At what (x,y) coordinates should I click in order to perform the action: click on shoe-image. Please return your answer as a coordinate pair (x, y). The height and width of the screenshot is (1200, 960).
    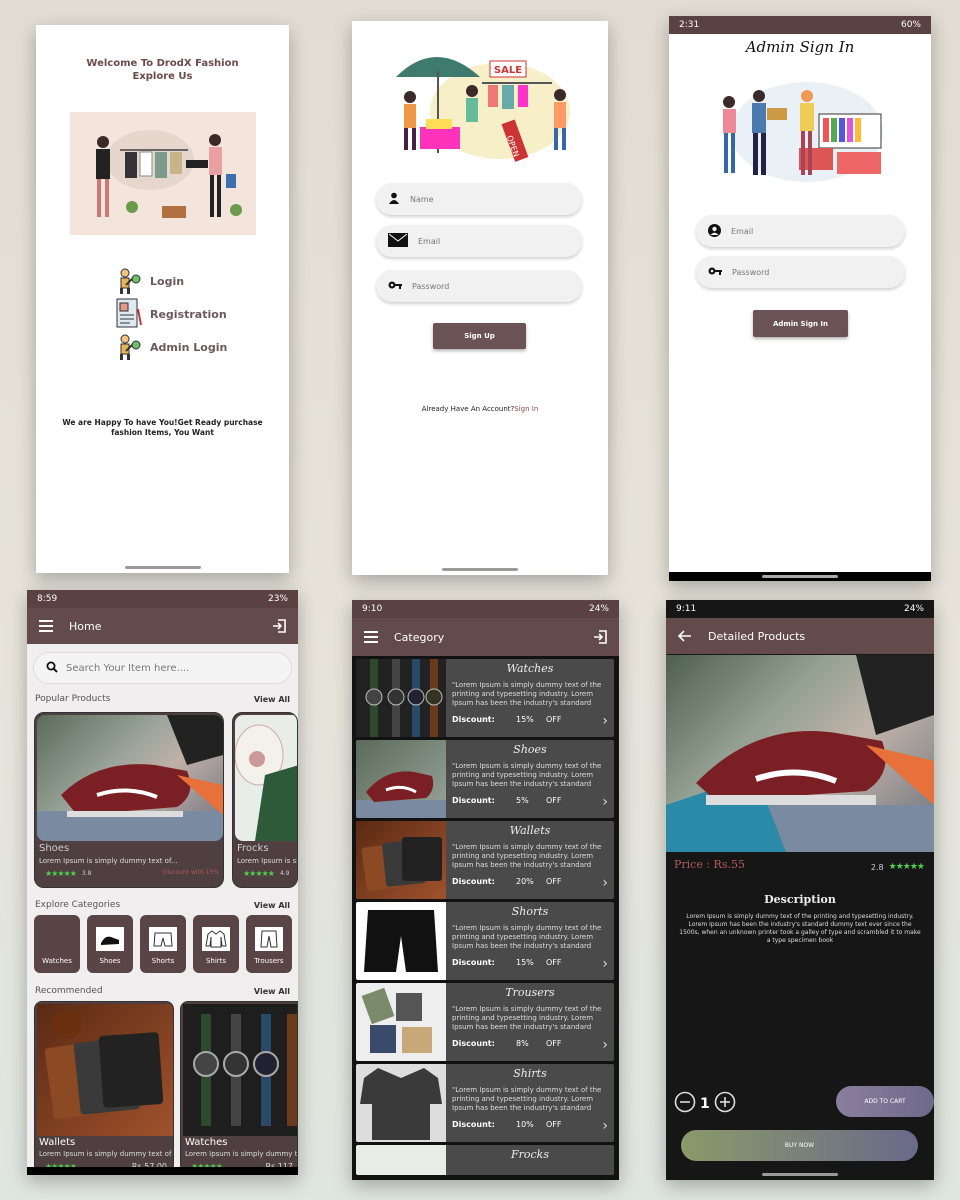
    Looking at the image, I should click on (130, 778).